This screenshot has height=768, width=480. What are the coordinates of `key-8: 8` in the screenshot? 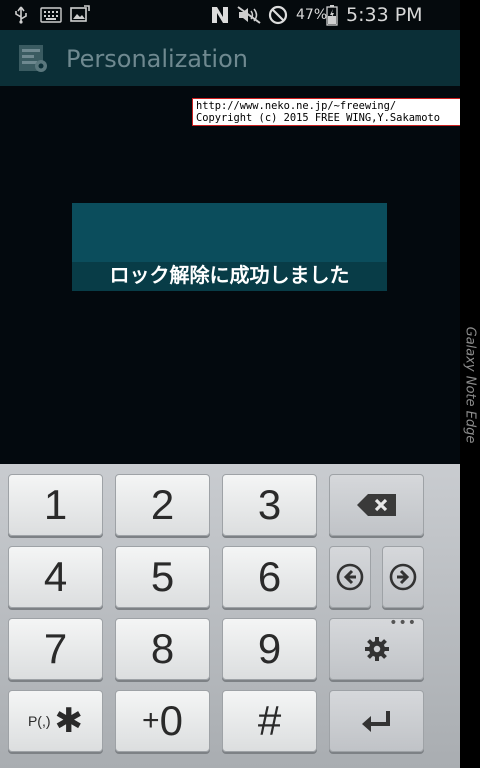 It's located at (162, 649).